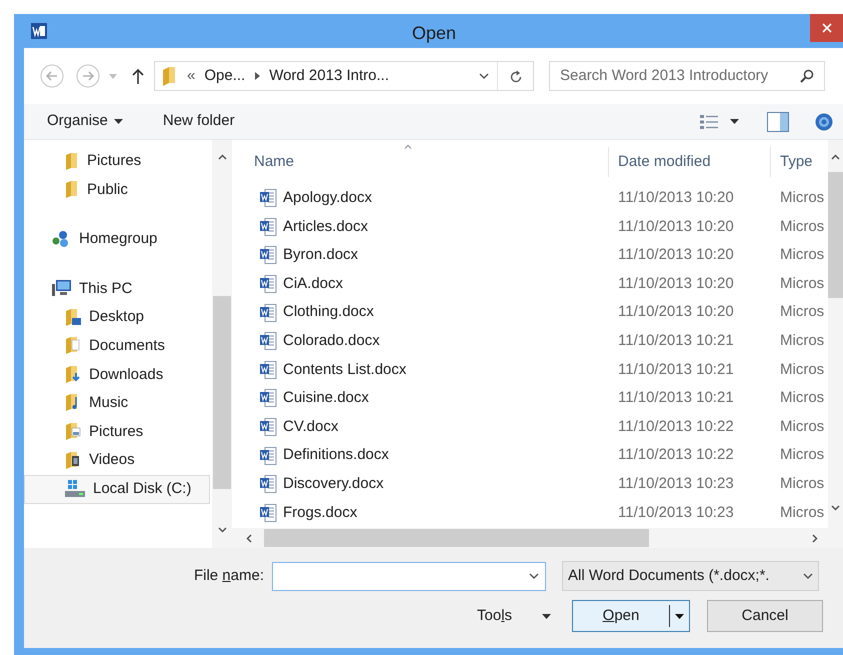  I want to click on documents-folder-icon, so click(73, 346).